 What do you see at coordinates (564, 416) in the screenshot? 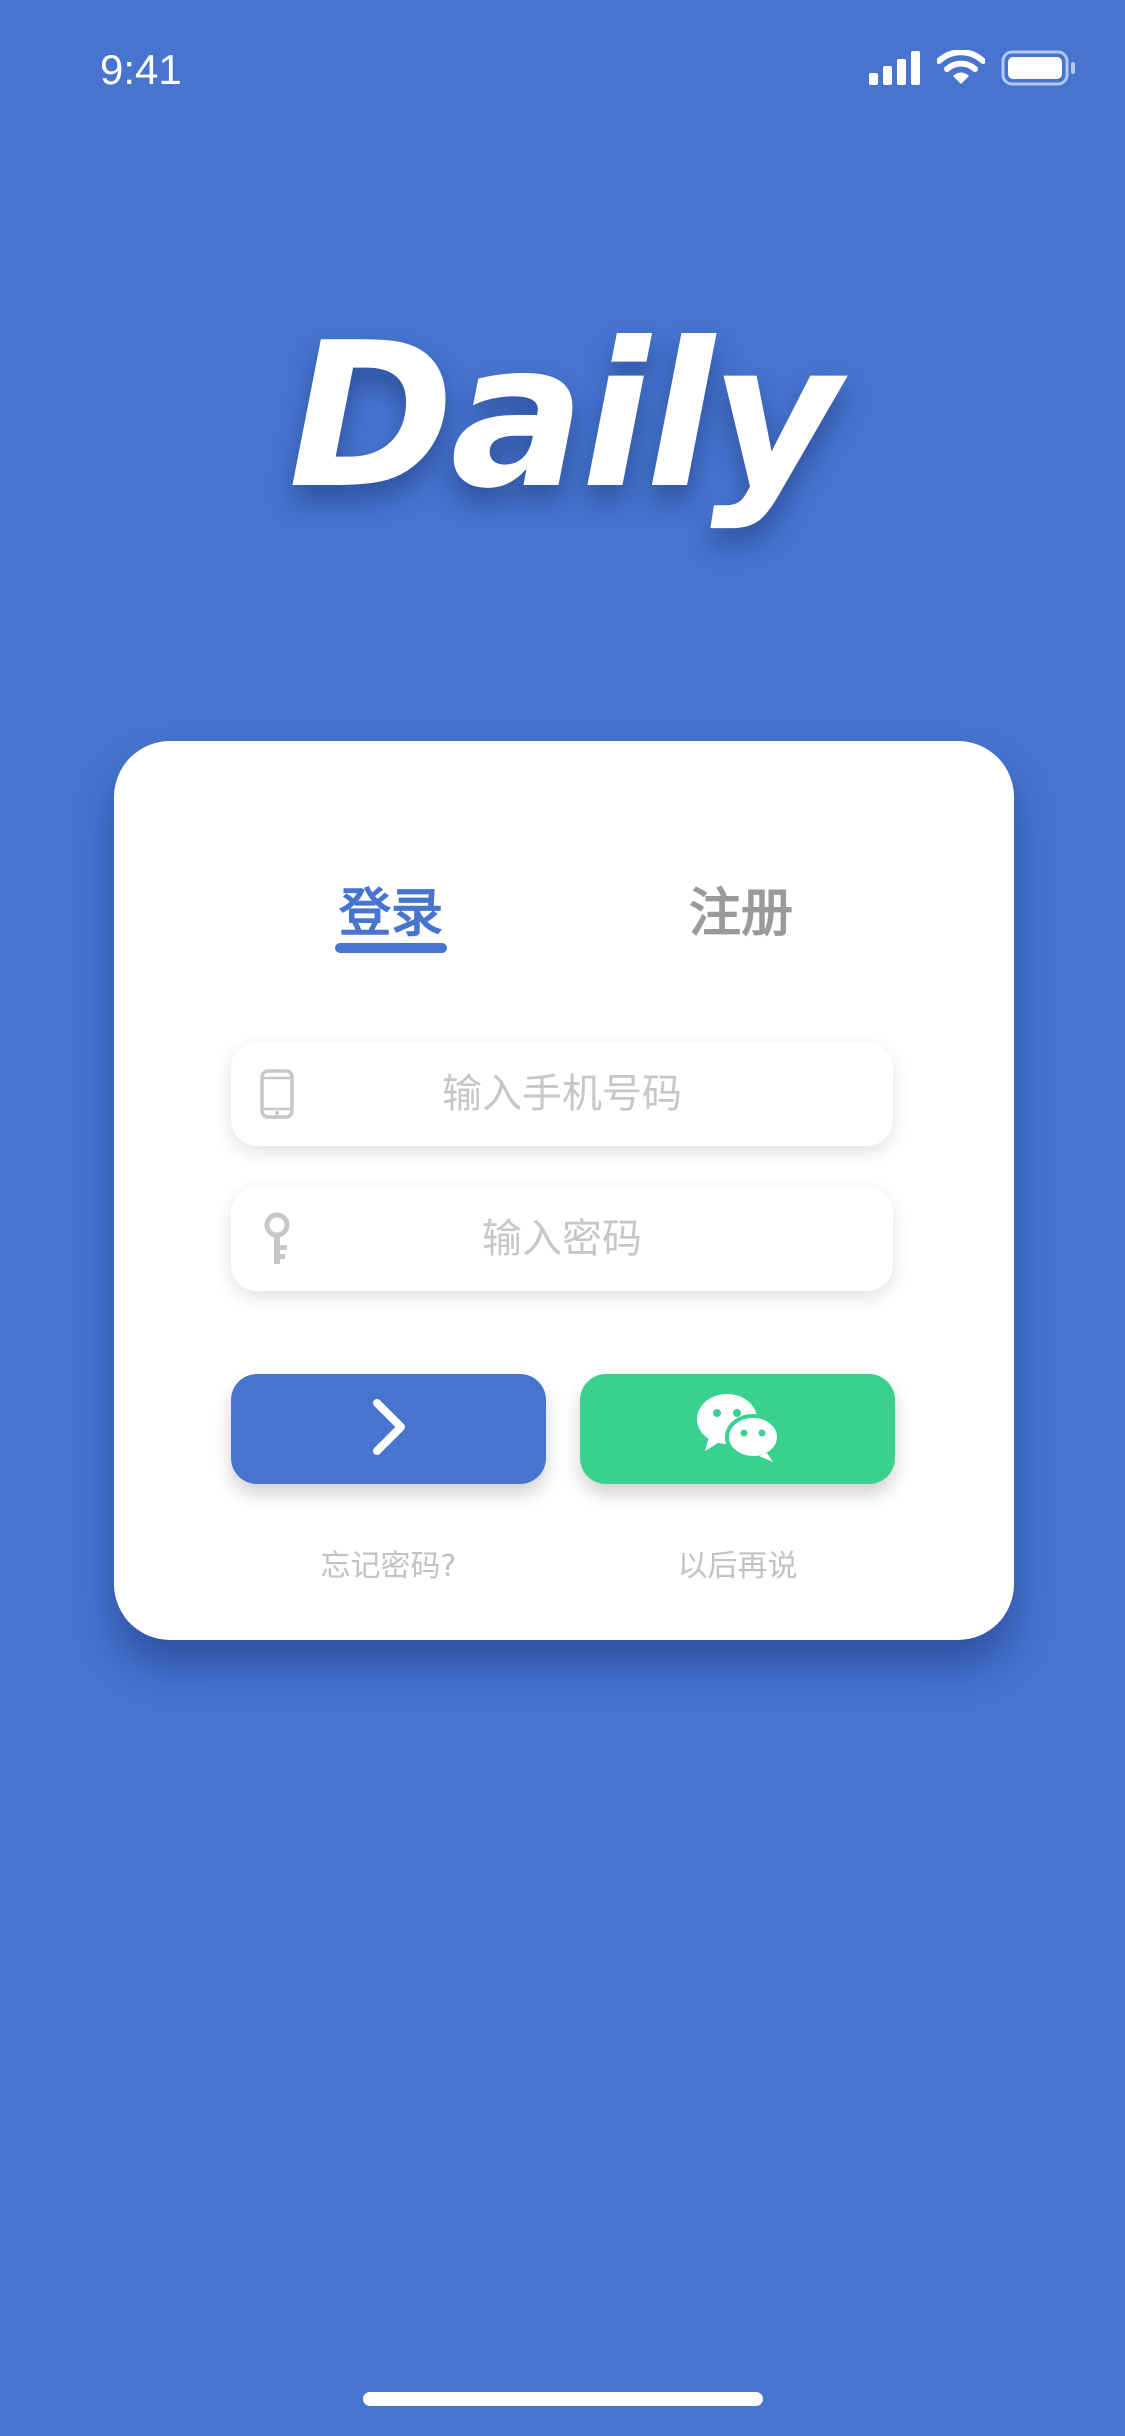
I see `app-logo: Daily` at bounding box center [564, 416].